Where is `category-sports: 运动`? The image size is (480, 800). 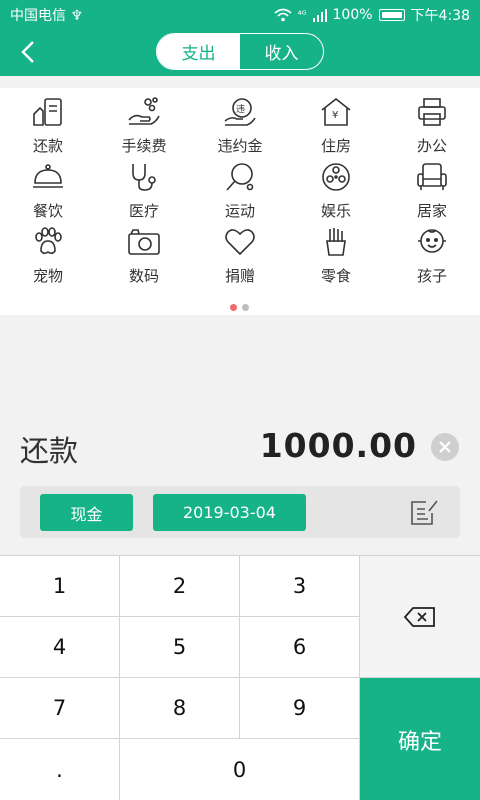 category-sports: 运动 is located at coordinates (240, 191).